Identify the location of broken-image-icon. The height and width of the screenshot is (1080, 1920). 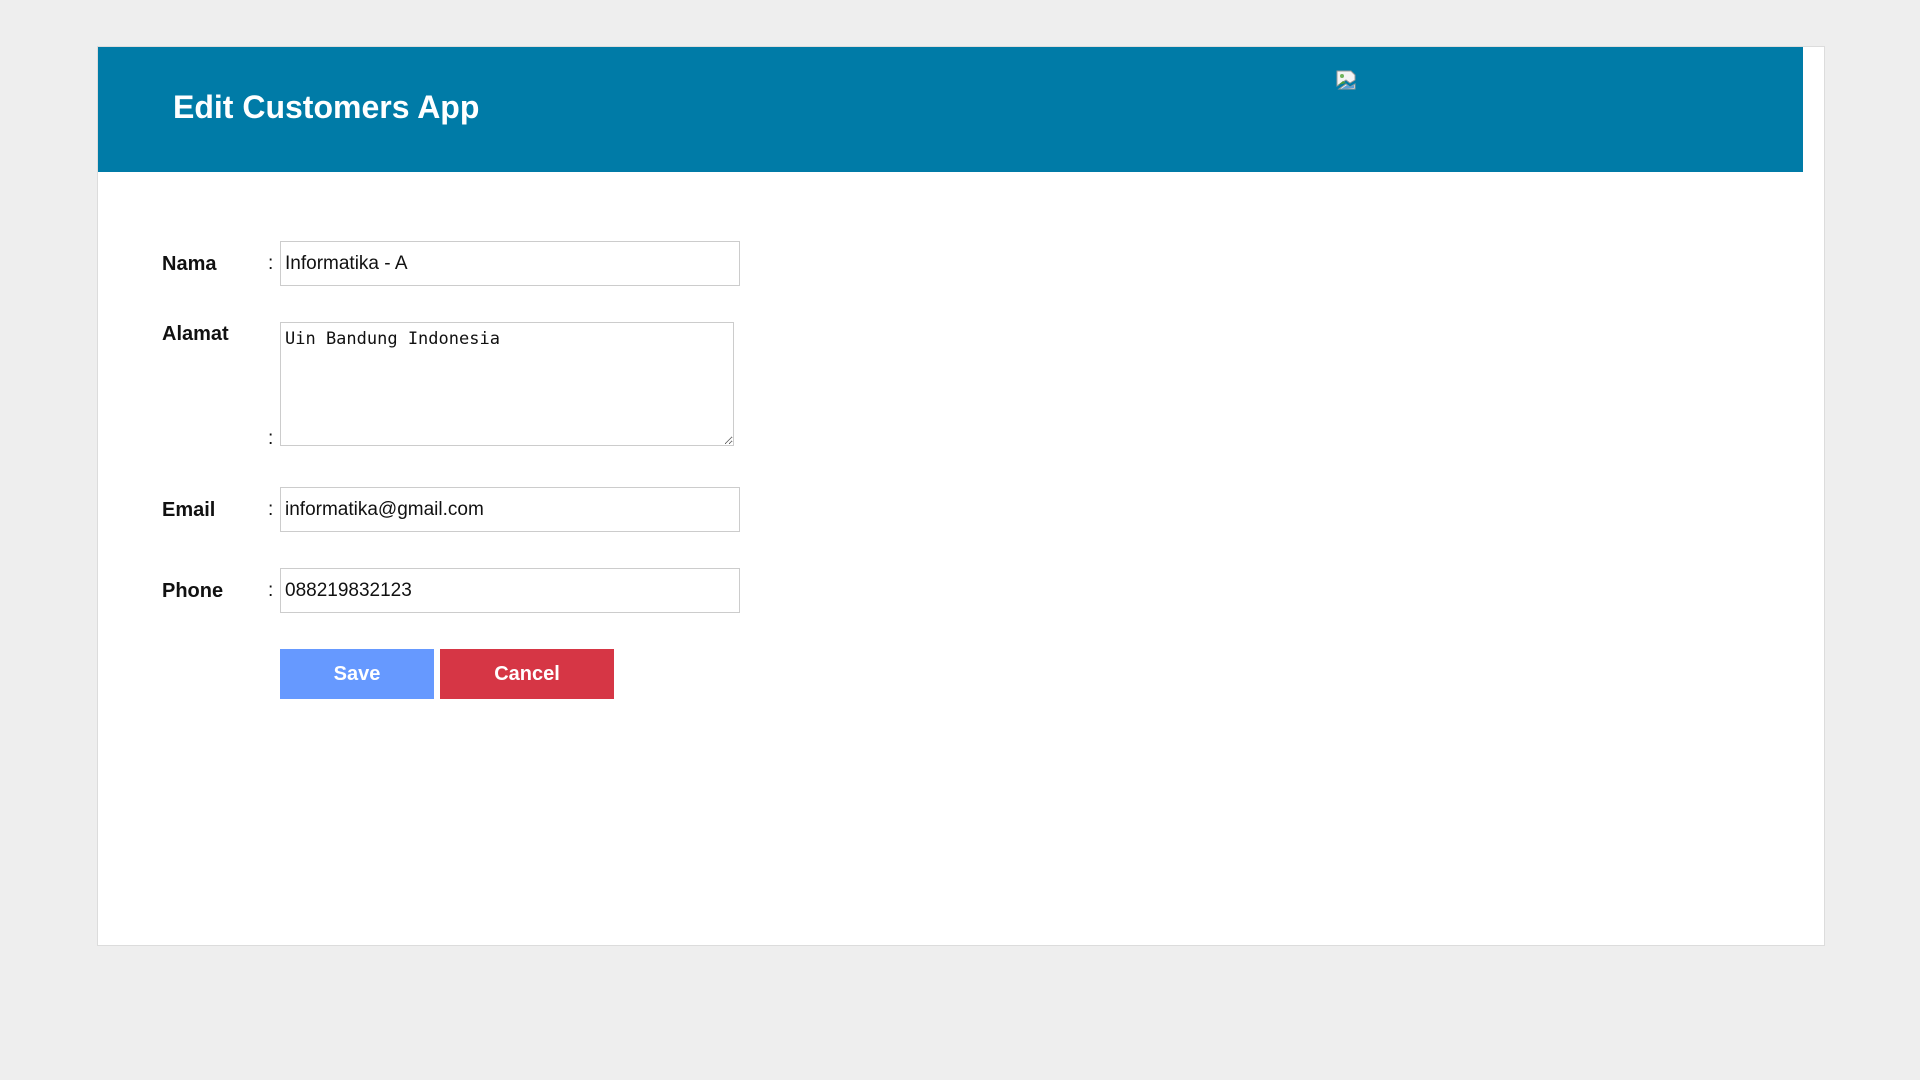
(1346, 80).